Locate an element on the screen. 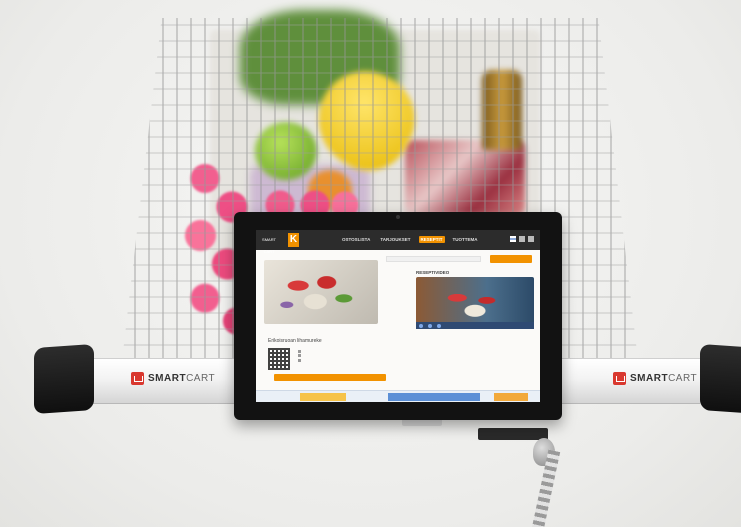  tab-products: TUOTTEMA is located at coordinates (465, 239).